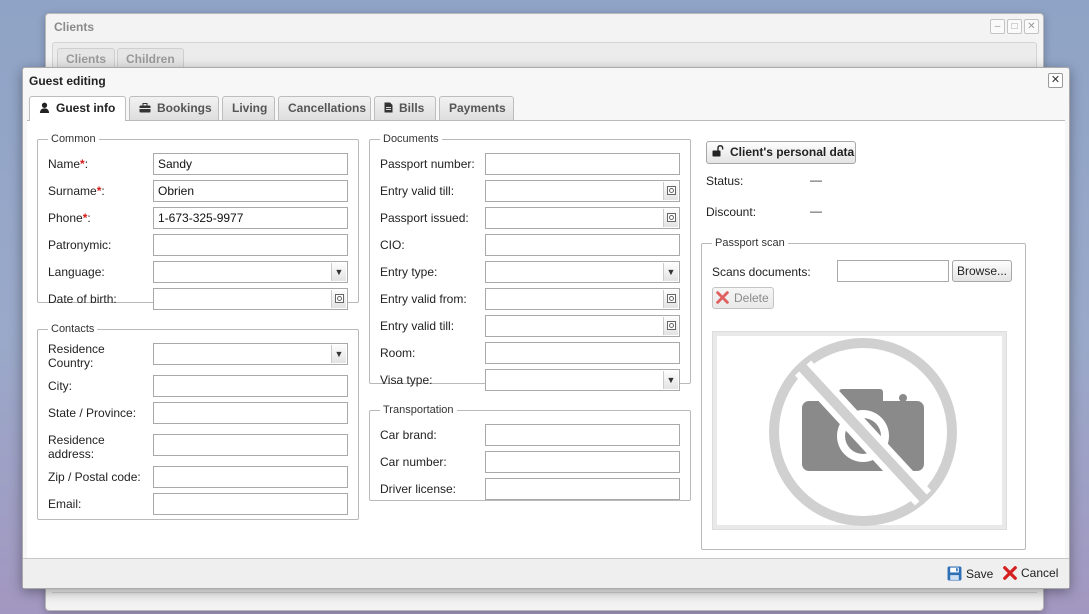  What do you see at coordinates (544, 599) in the screenshot?
I see `clients-window-footer` at bounding box center [544, 599].